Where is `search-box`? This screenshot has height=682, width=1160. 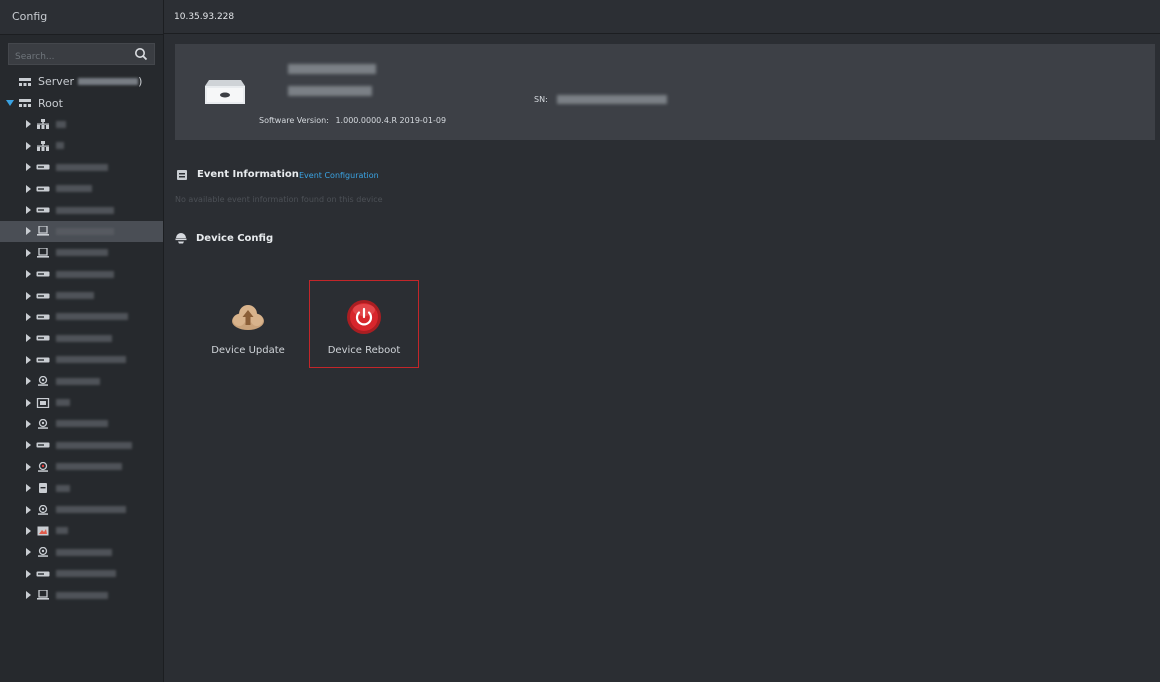 search-box is located at coordinates (81, 55).